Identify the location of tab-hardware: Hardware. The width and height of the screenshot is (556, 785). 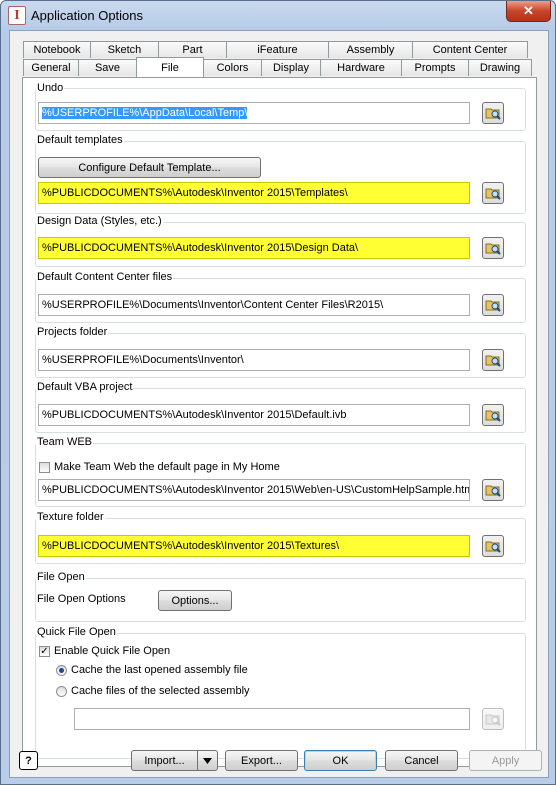
(361, 67).